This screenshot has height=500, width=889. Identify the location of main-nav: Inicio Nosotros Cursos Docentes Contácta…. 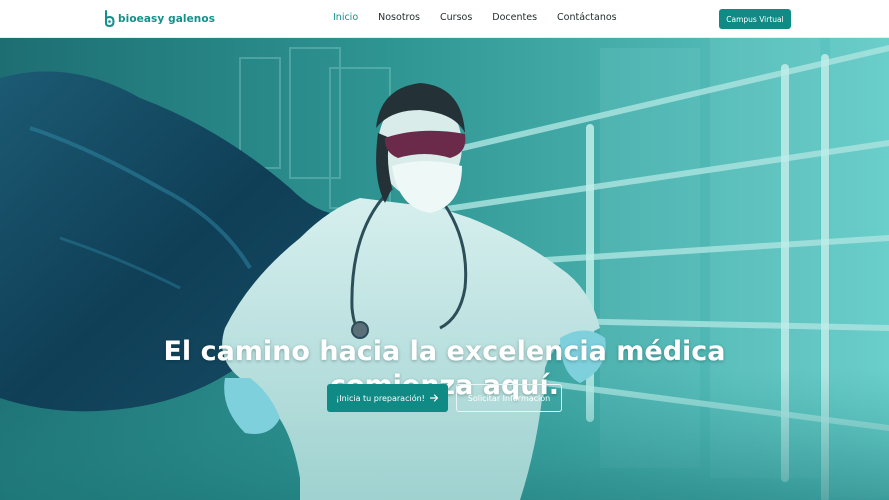
(485, 17).